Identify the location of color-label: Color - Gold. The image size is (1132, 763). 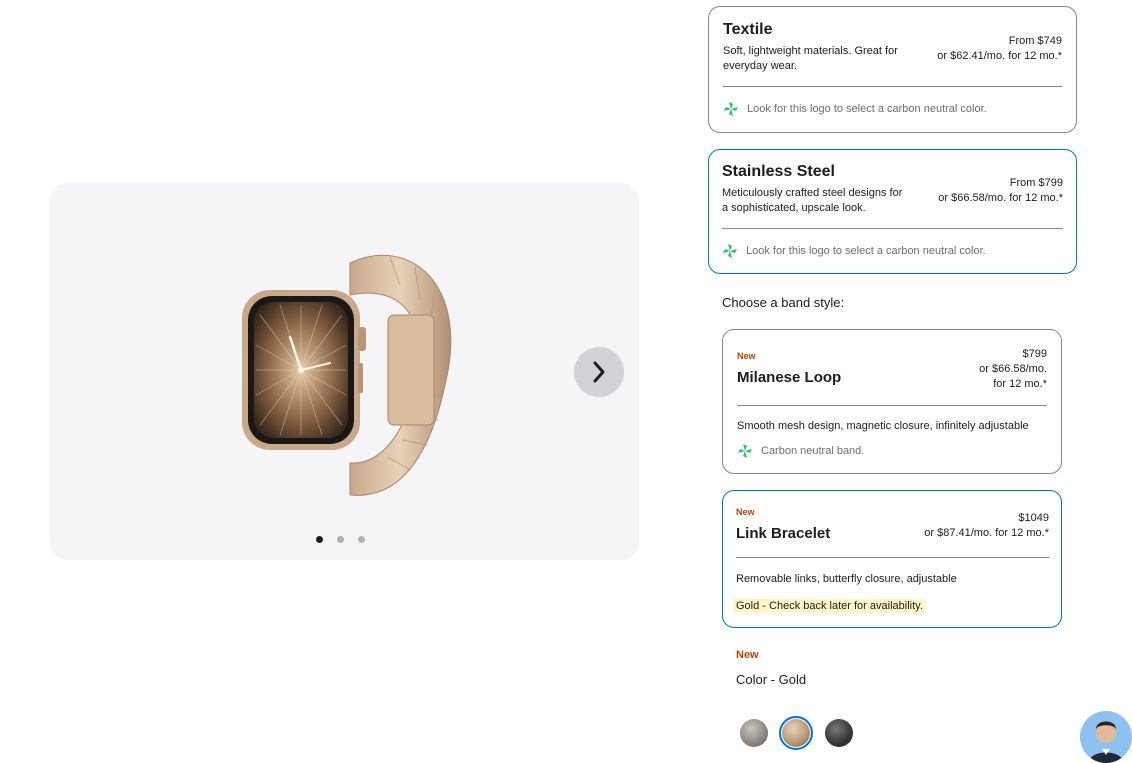
(771, 679).